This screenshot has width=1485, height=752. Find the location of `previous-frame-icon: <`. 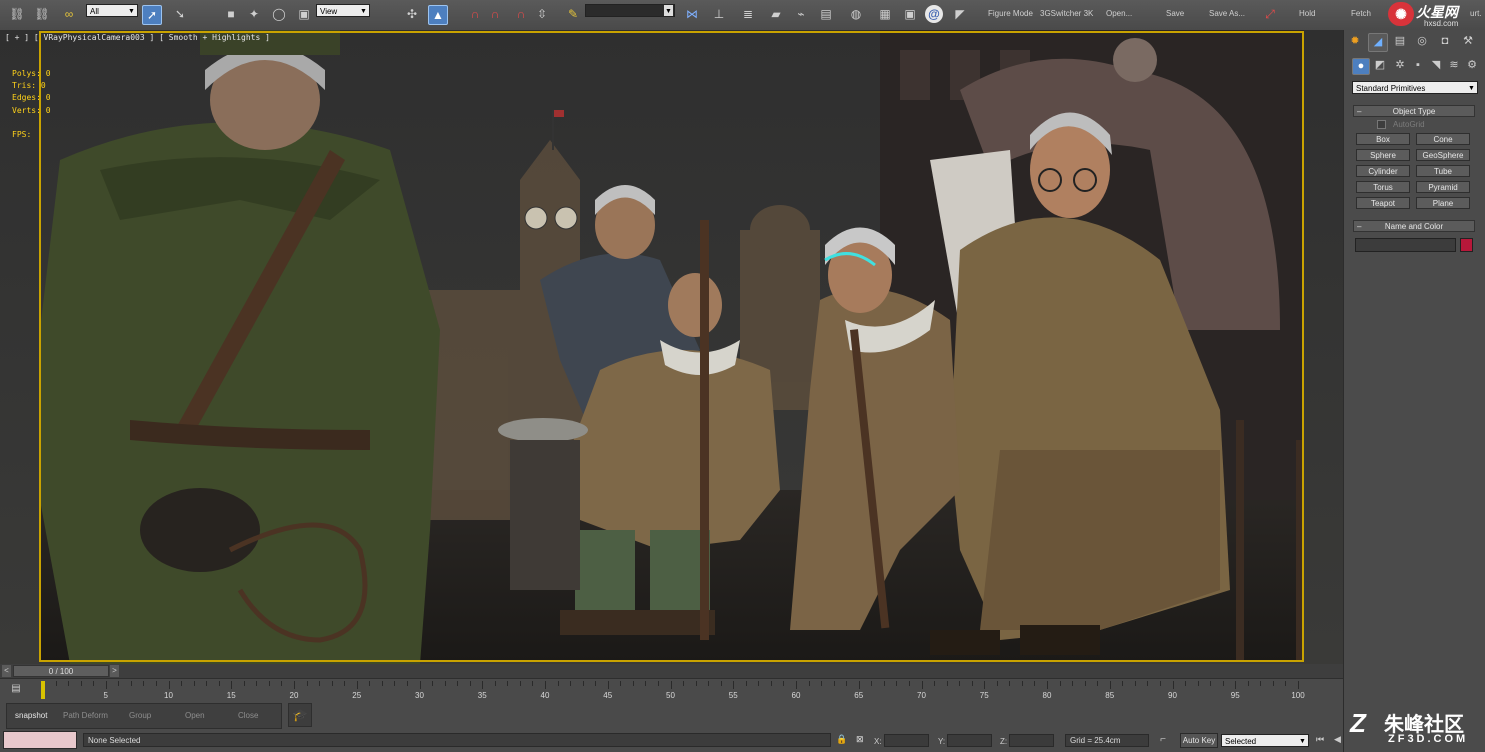

previous-frame-icon: < is located at coordinates (6, 671).